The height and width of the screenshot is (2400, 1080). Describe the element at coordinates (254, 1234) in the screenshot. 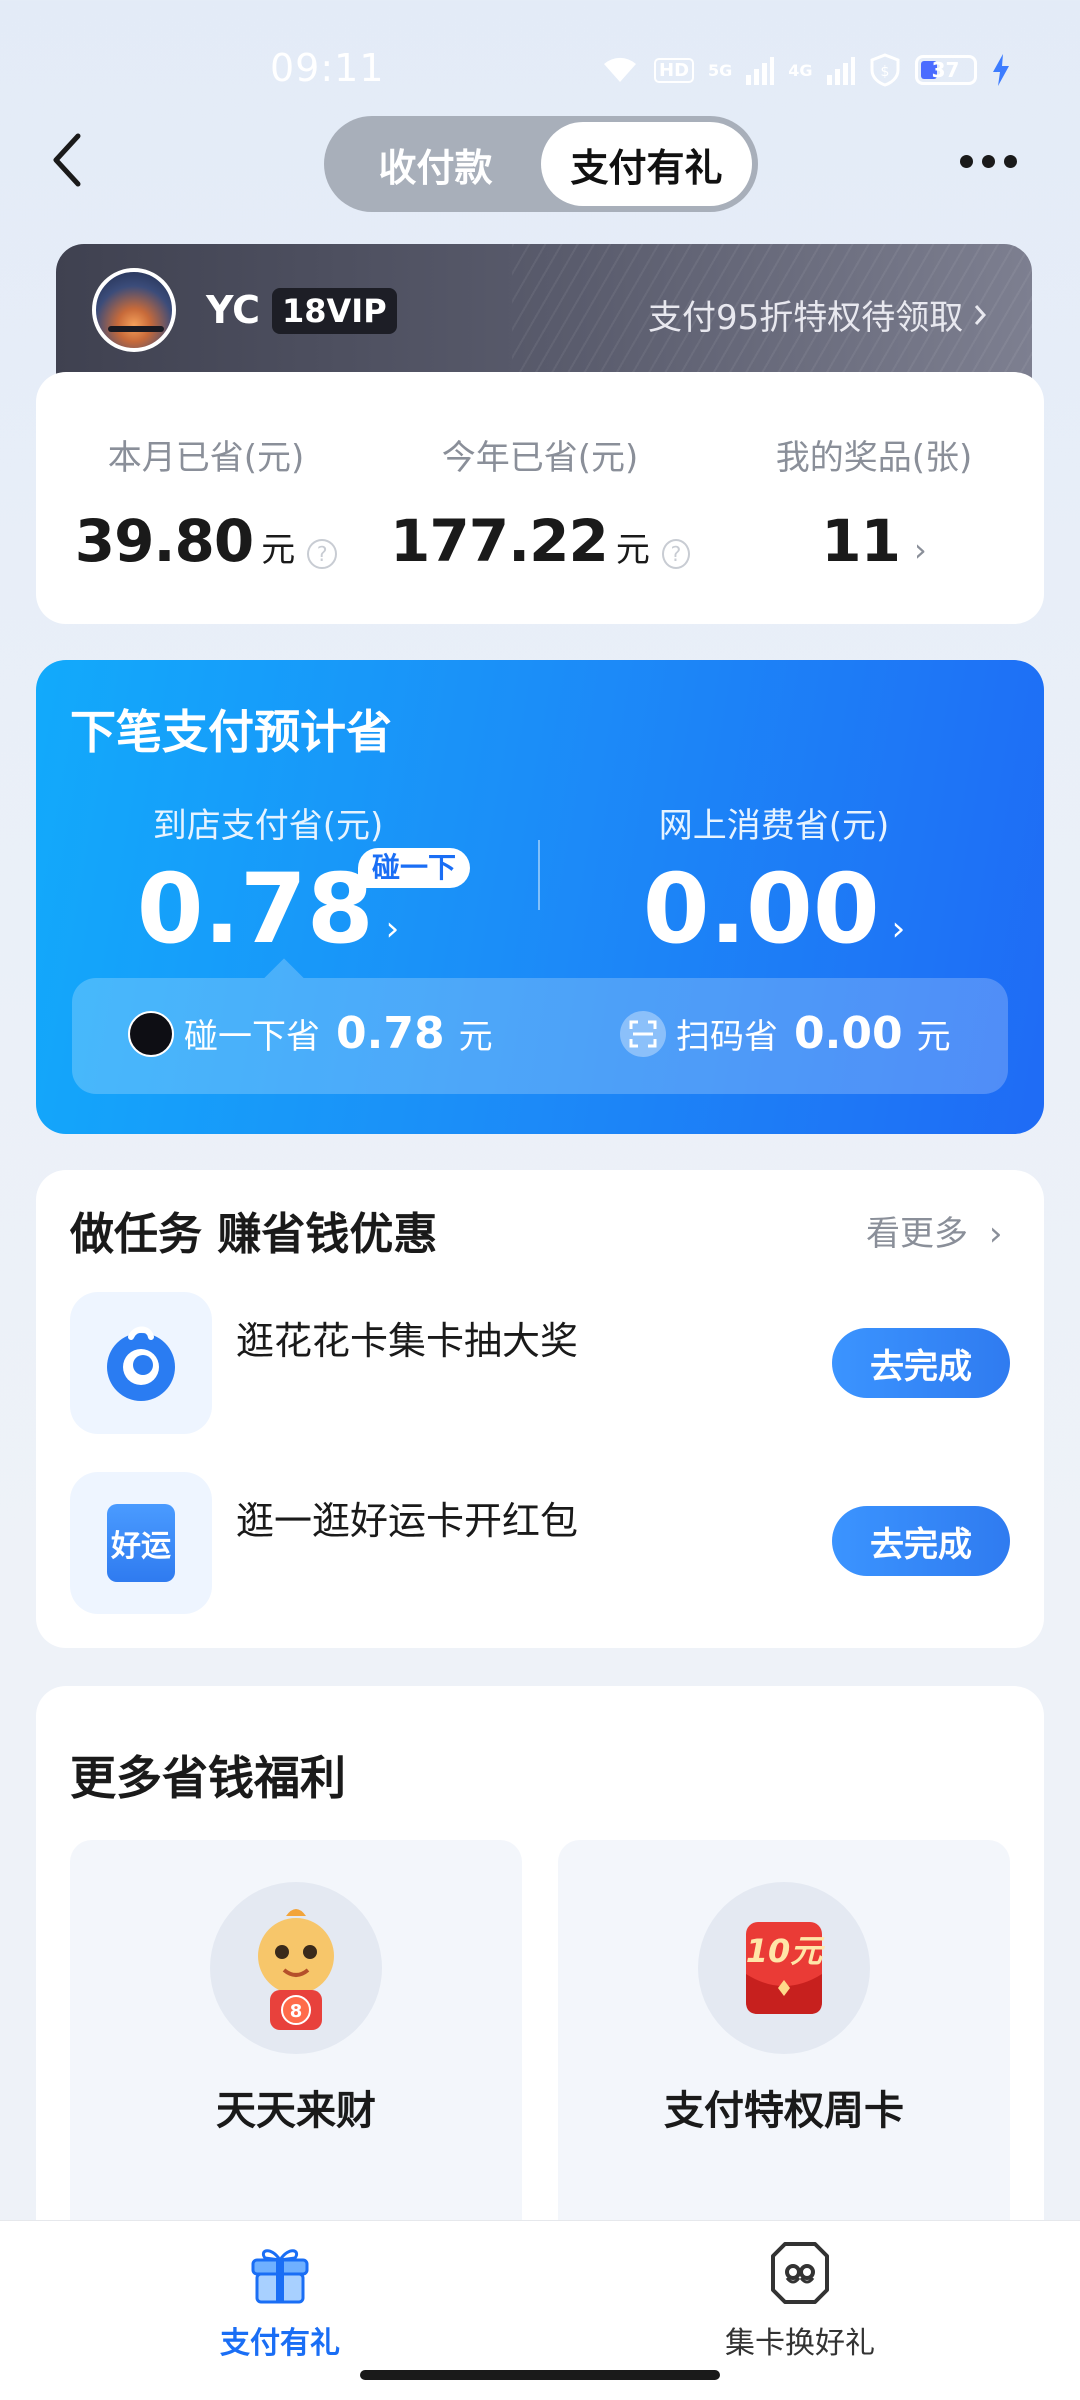

I see `tasks-title: 做任务 赚省钱优惠` at that location.